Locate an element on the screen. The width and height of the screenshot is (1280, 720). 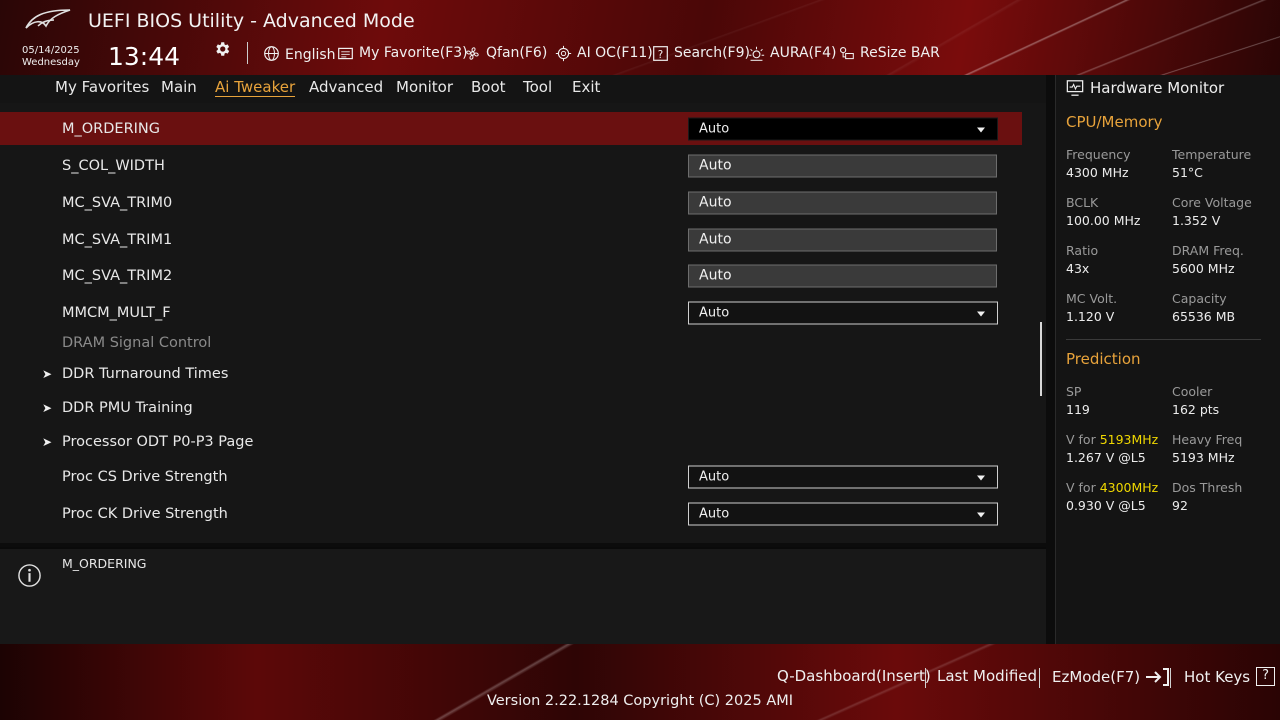
setting-label: MMCM_MULT_F is located at coordinates (116, 313).